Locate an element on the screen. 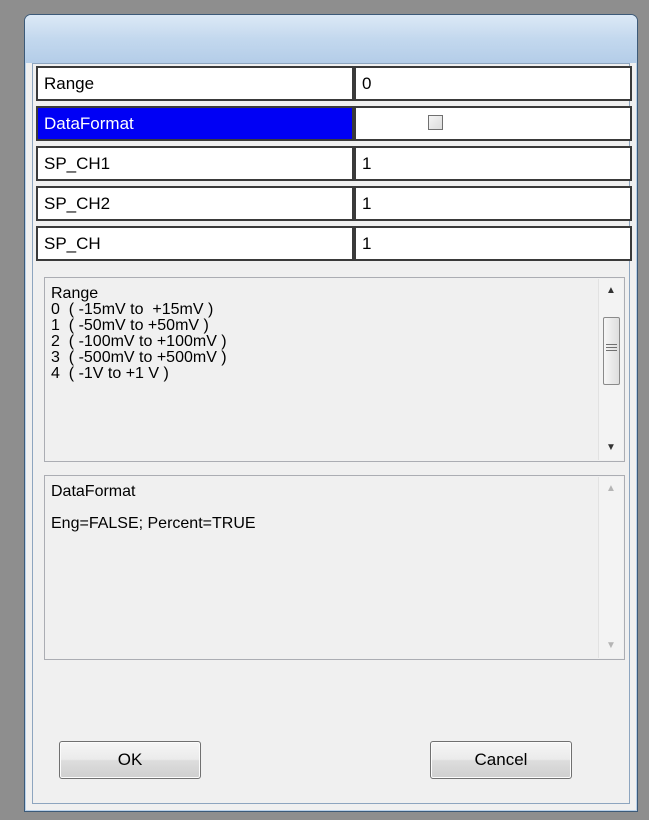 The width and height of the screenshot is (649, 820). property-value-sp-ch: 1 is located at coordinates (493, 243).